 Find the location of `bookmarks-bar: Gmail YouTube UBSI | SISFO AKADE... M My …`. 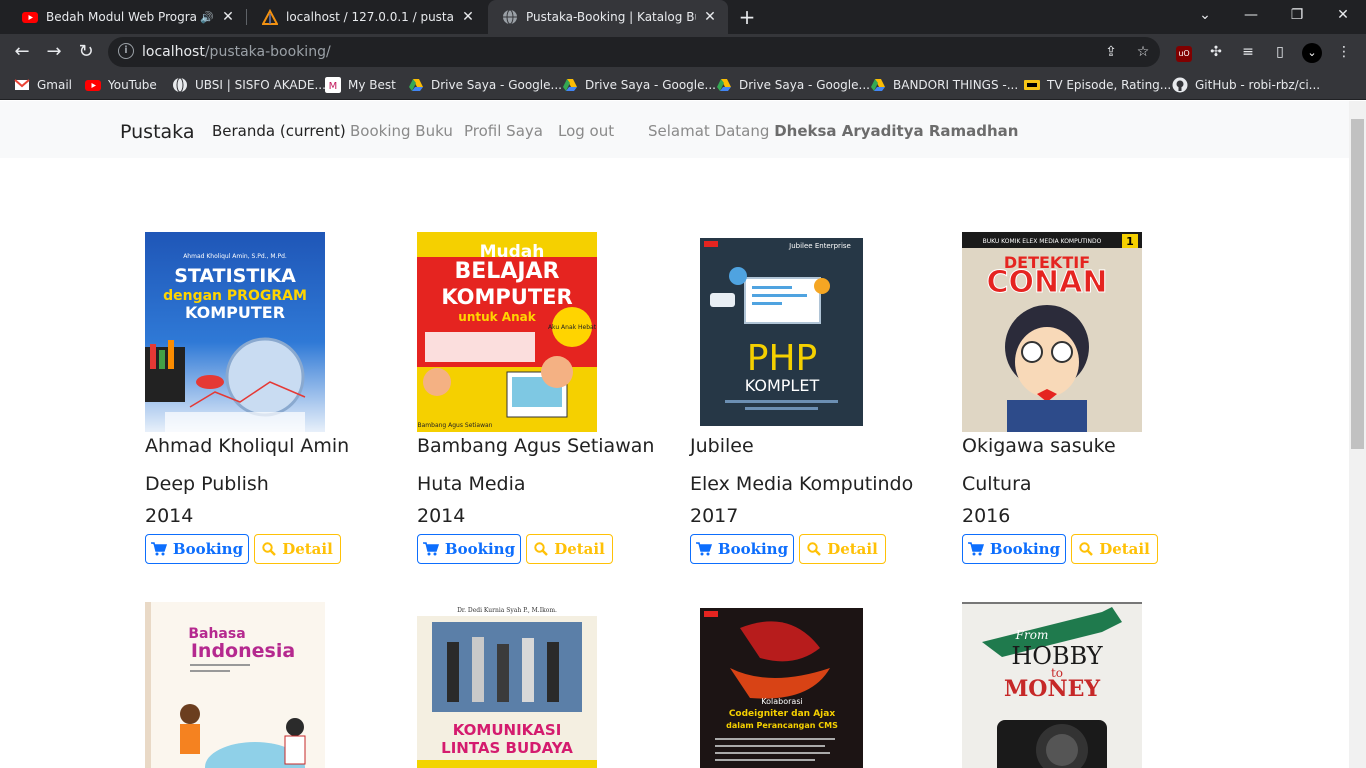

bookmarks-bar: Gmail YouTube UBSI | SISFO AKADE... M My … is located at coordinates (683, 85).